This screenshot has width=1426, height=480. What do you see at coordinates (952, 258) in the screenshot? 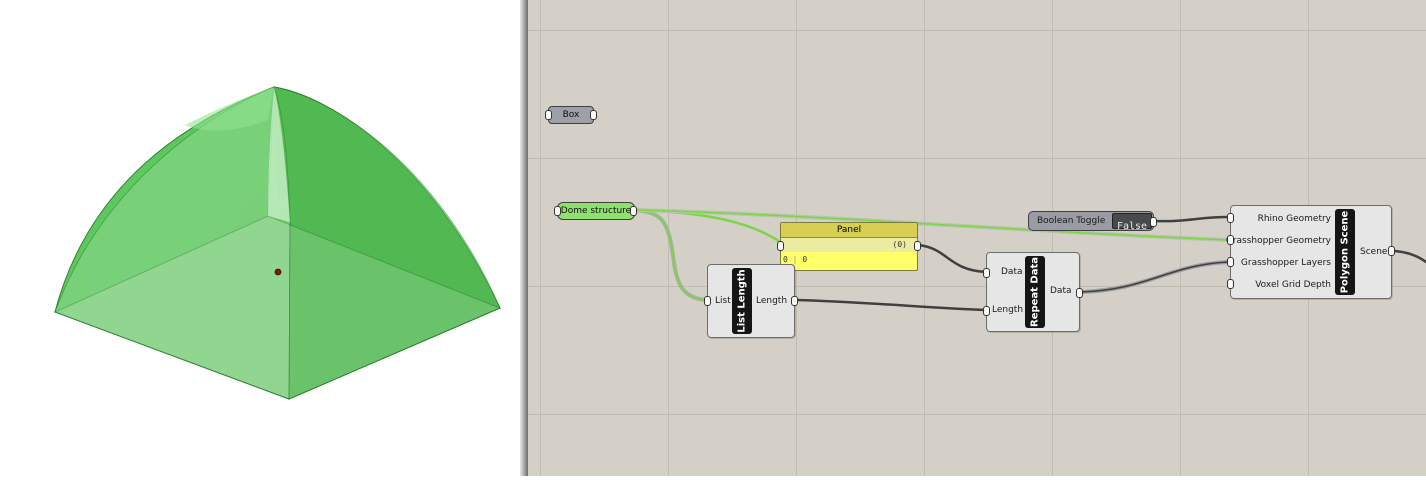
I see `wire-panel-to-repeat` at bounding box center [952, 258].